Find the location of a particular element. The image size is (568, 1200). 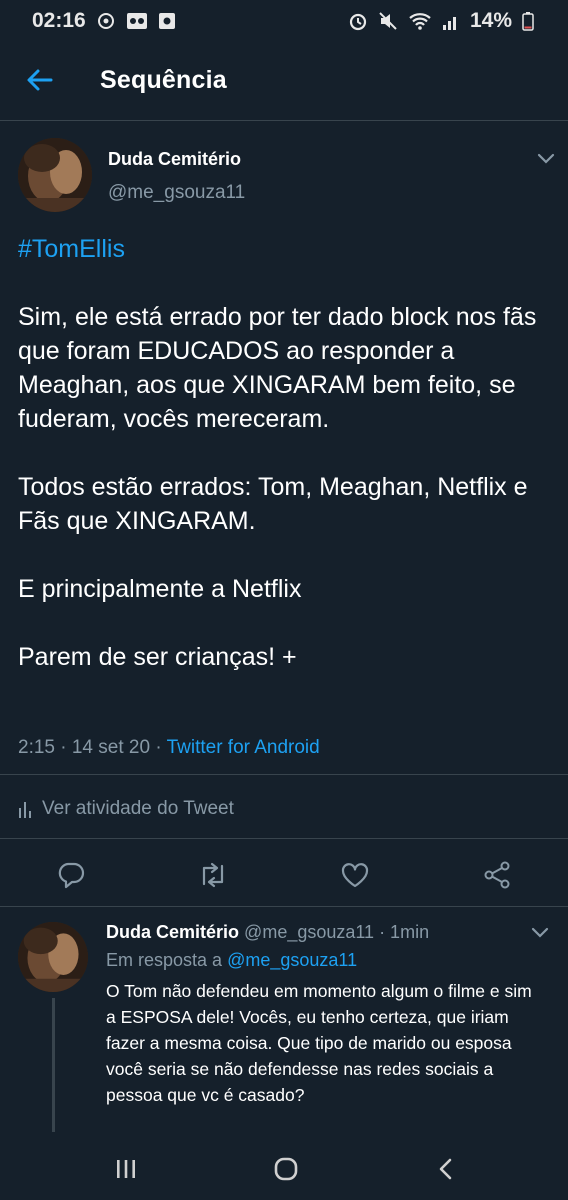

reply-author-name: Duda Cemitério is located at coordinates (172, 932).